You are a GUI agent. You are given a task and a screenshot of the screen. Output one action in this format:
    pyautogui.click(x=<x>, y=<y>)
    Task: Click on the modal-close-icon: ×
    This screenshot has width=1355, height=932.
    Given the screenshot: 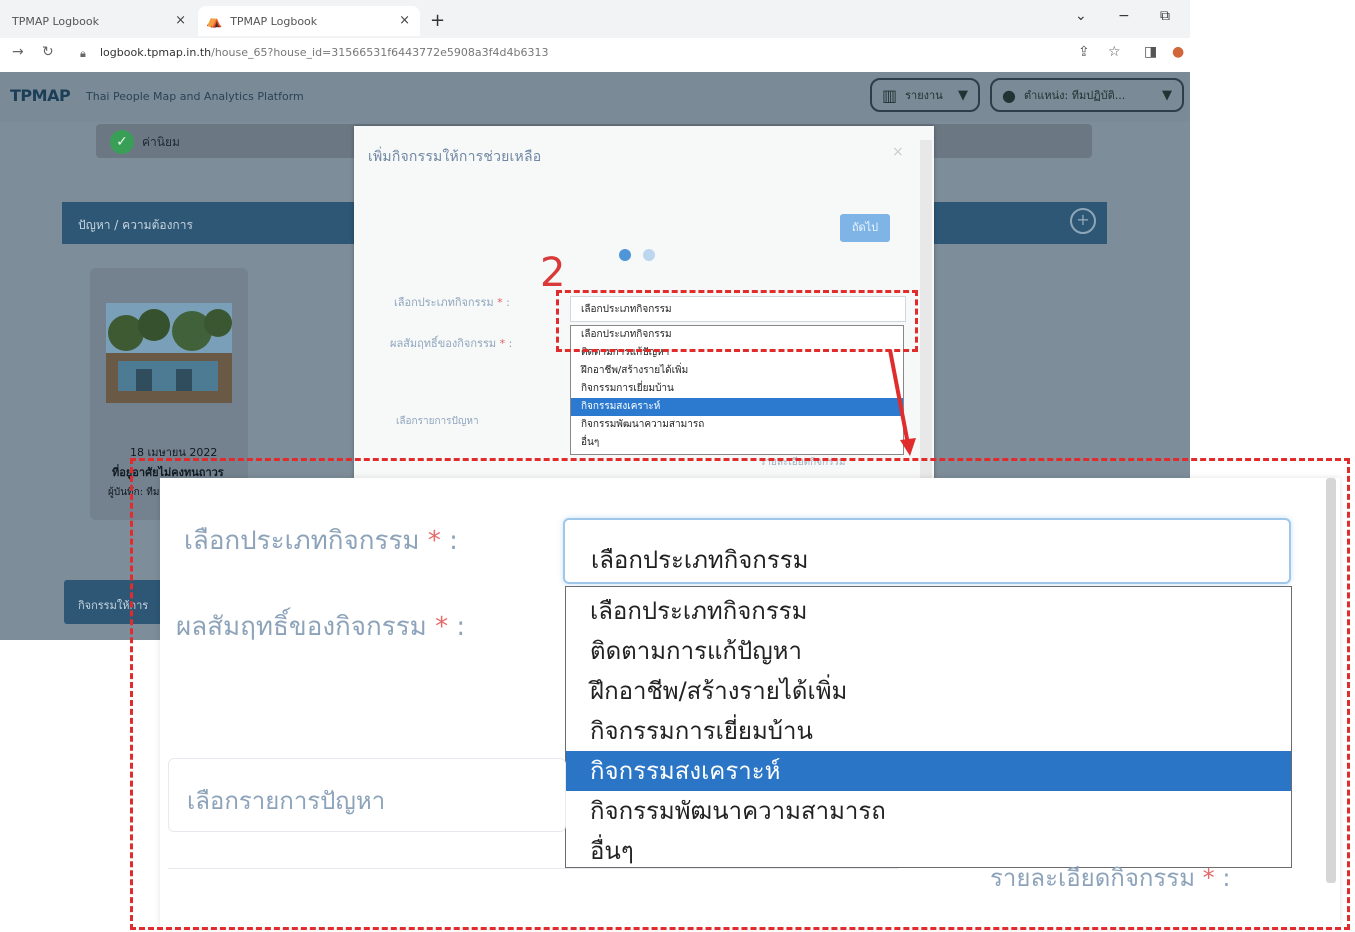 What is the action you would take?
    pyautogui.click(x=898, y=152)
    